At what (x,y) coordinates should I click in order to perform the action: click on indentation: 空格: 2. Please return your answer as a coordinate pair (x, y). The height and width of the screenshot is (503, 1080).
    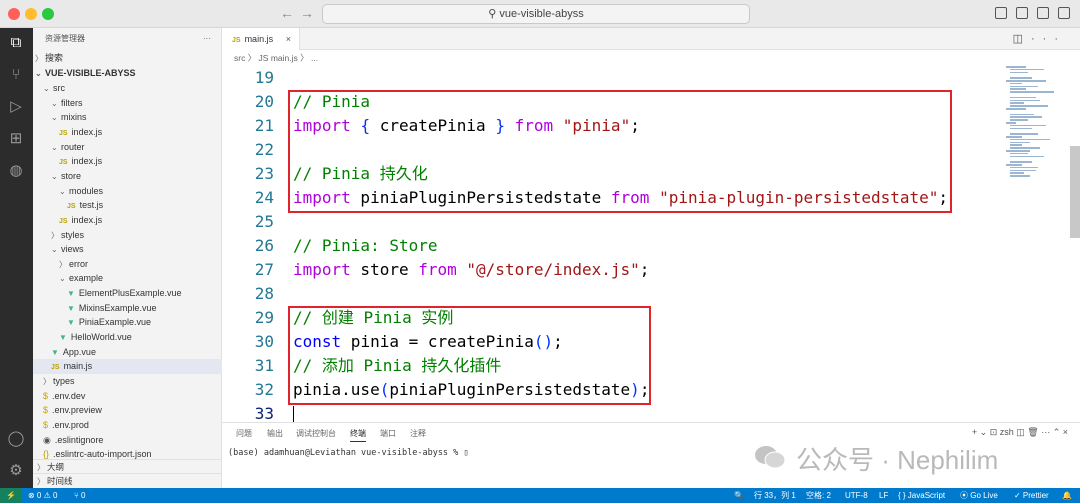
    Looking at the image, I should click on (818, 495).